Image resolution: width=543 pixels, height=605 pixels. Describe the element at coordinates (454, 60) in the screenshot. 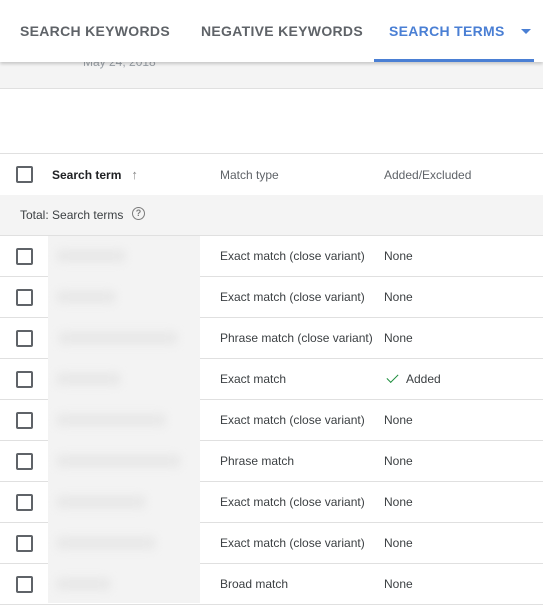

I see `active-tab-indicator` at that location.